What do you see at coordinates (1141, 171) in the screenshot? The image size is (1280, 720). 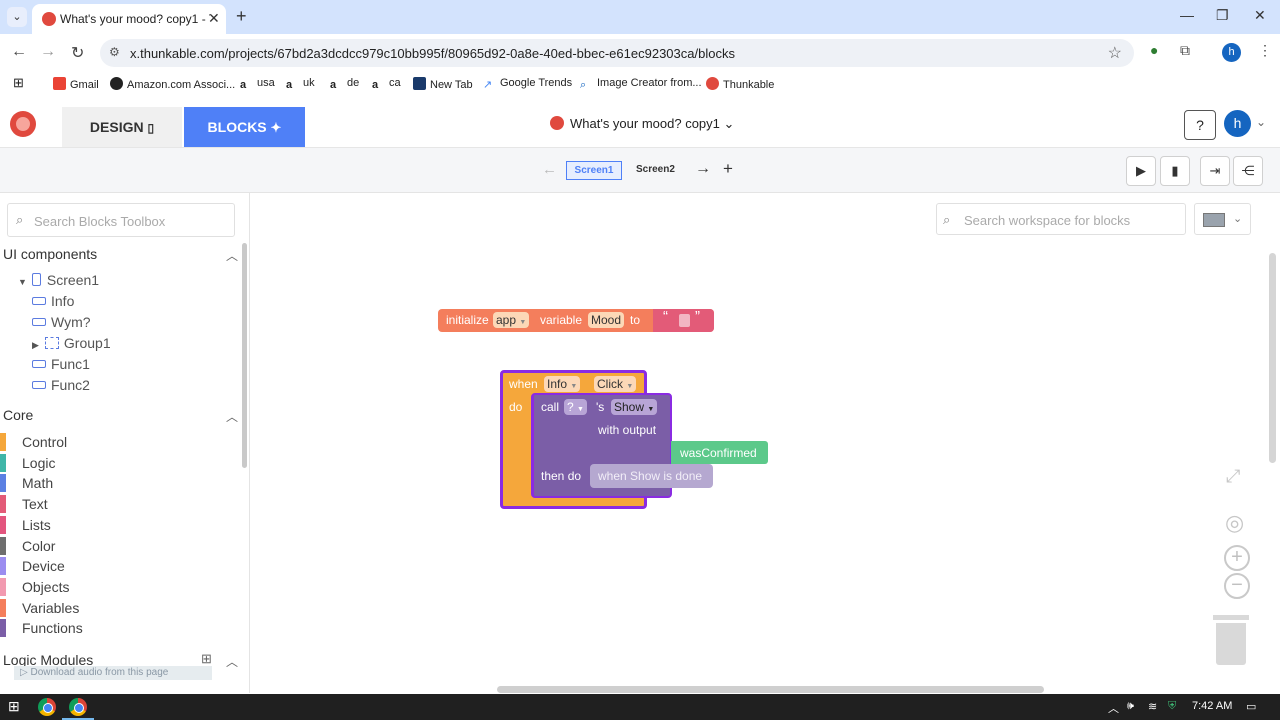 I see `preview-icon: ▶` at bounding box center [1141, 171].